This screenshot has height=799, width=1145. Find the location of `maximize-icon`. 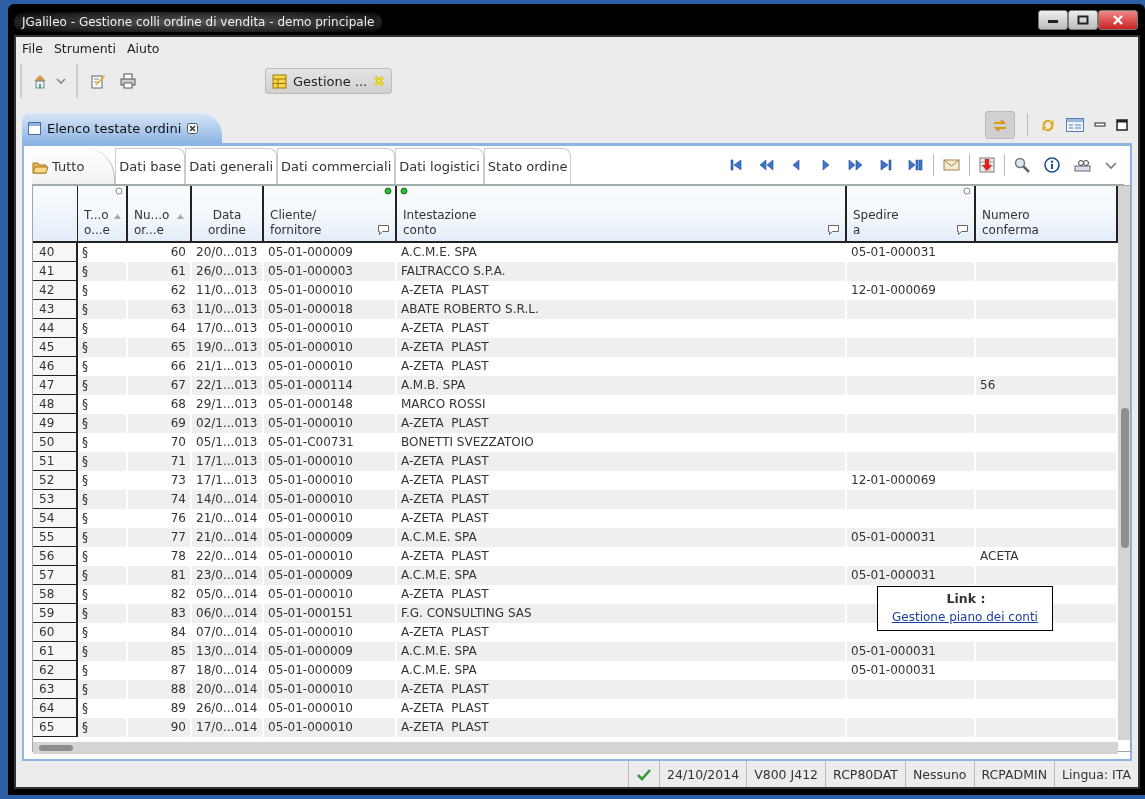

maximize-icon is located at coordinates (1122, 125).